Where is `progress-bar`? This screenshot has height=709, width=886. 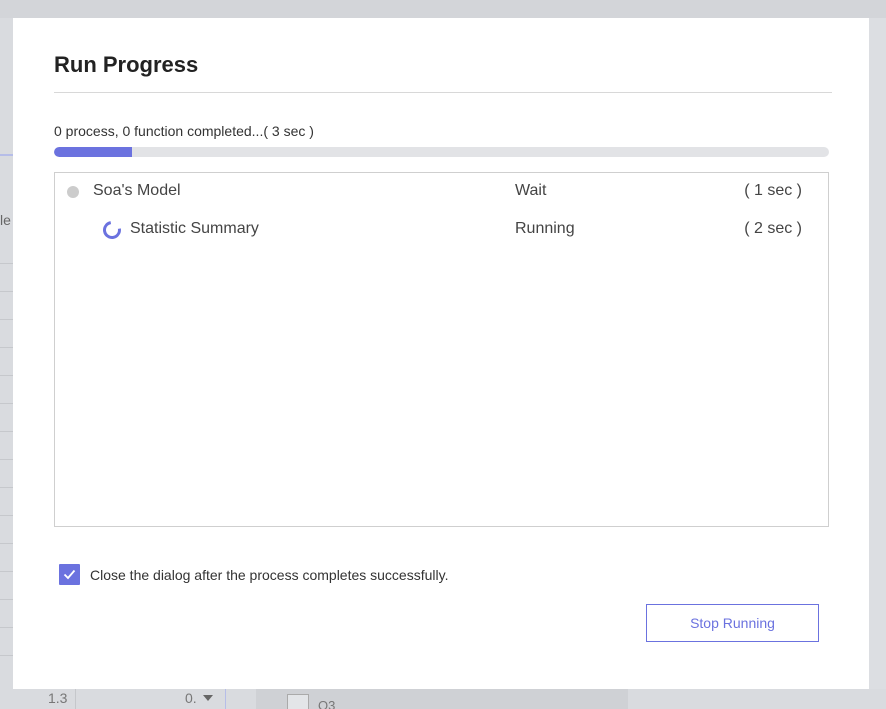 progress-bar is located at coordinates (441, 152).